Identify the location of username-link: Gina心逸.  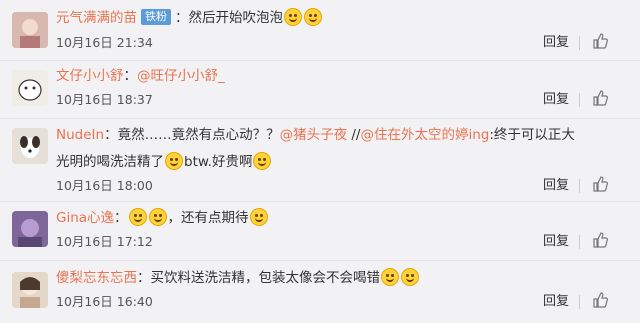
(85, 218).